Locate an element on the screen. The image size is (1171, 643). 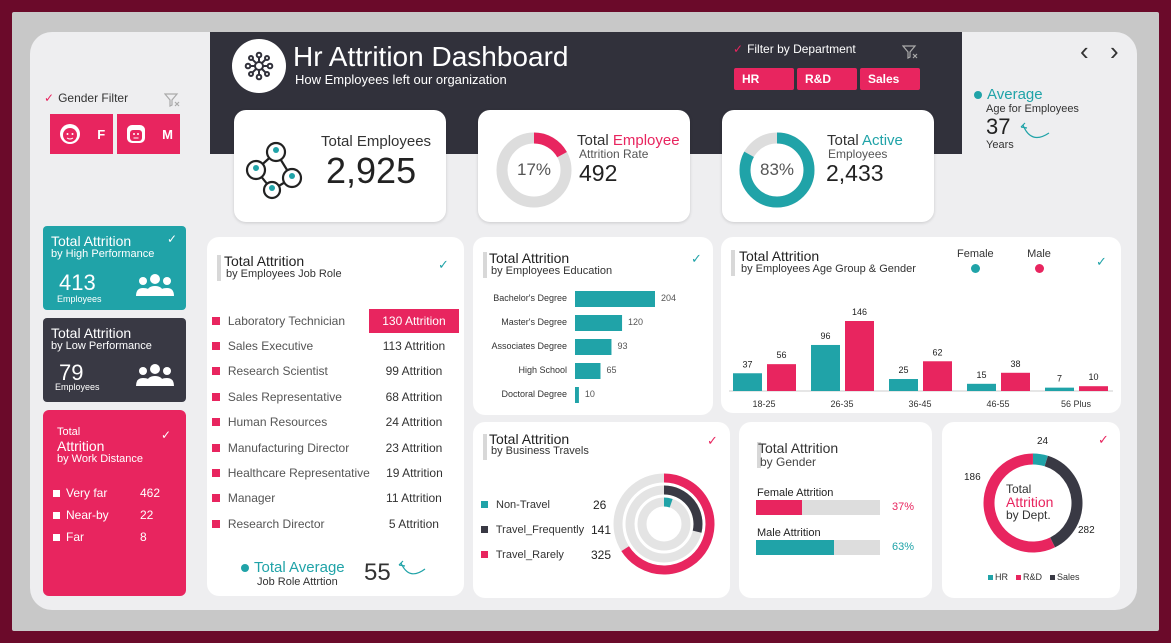
avg-subtitle: Job Role Attrtion is located at coordinates (297, 582).